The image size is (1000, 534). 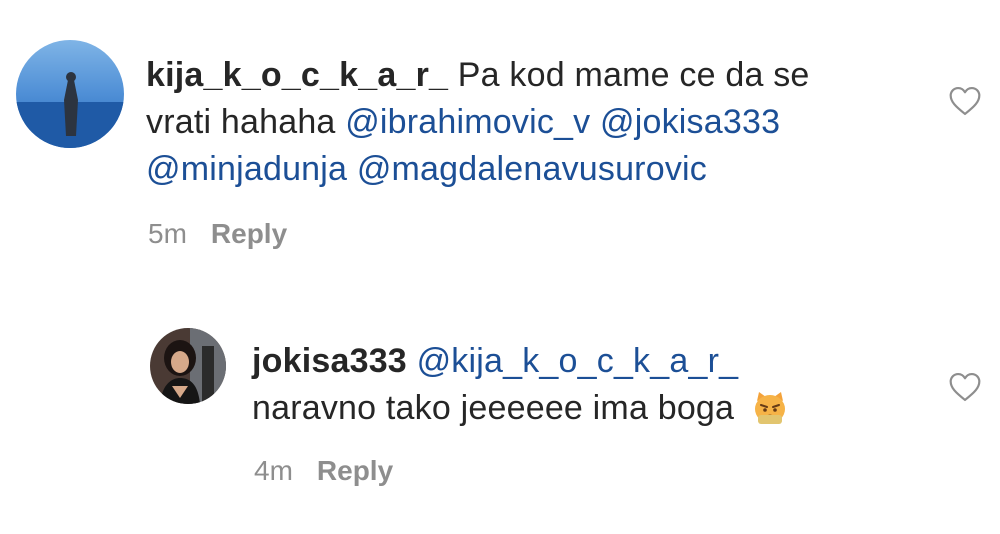 What do you see at coordinates (329, 361) in the screenshot?
I see `comment-username: jokisa333` at bounding box center [329, 361].